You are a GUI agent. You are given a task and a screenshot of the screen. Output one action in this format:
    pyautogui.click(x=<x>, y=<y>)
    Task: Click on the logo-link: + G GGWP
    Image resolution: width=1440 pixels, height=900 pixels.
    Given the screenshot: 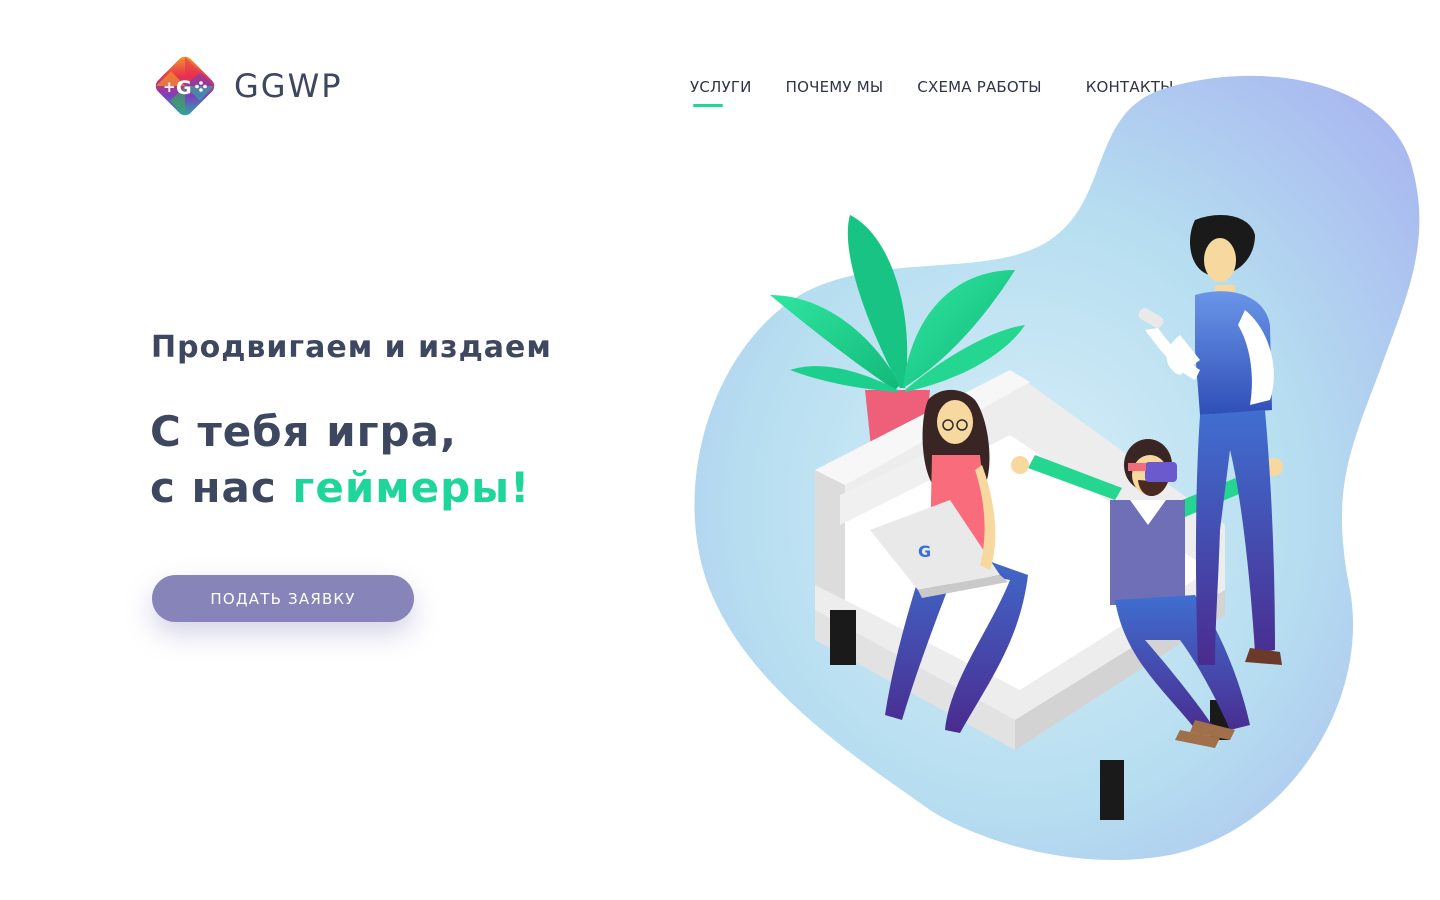 What is the action you would take?
    pyautogui.click(x=246, y=86)
    